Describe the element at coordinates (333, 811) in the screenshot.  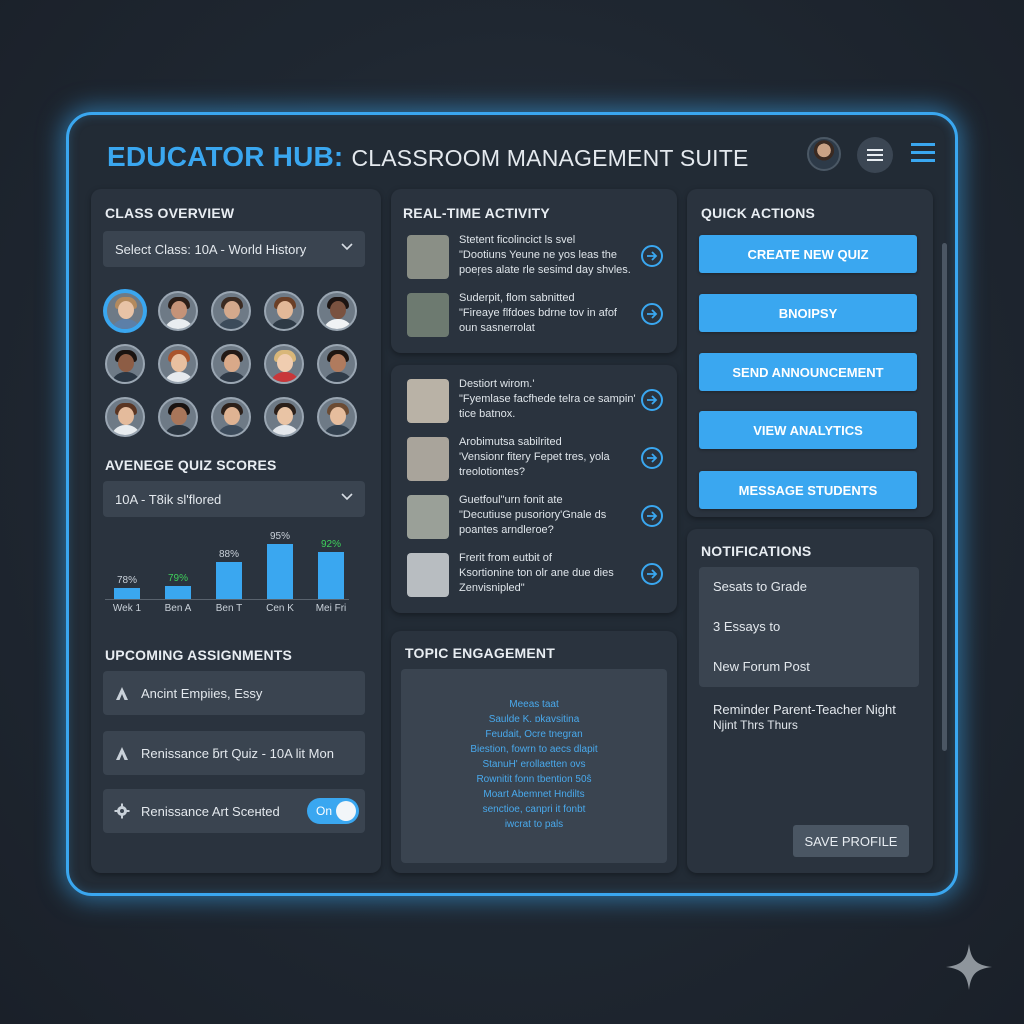
I see `assignment-toggle: On` at that location.